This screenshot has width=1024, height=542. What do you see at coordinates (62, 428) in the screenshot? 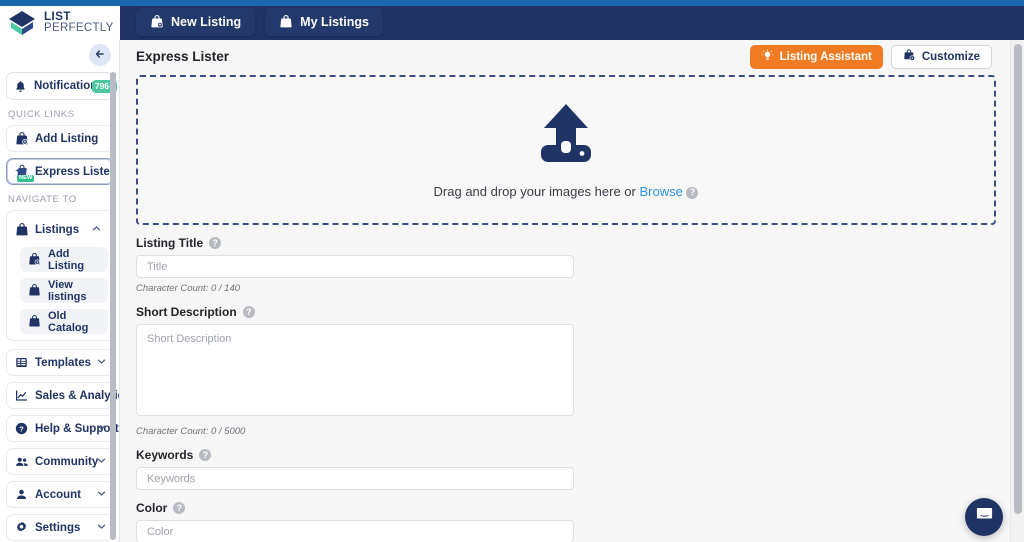
I see `sidebar-item-help-support: ? Help & Support` at bounding box center [62, 428].